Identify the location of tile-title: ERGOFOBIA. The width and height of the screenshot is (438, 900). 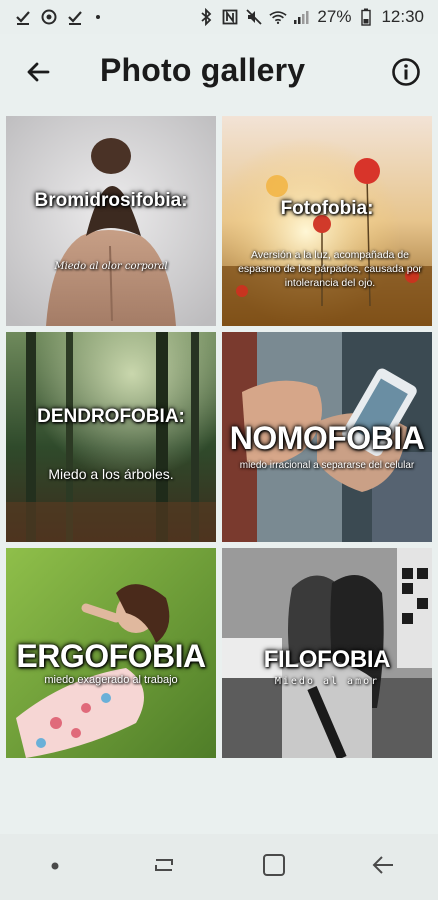
(111, 656).